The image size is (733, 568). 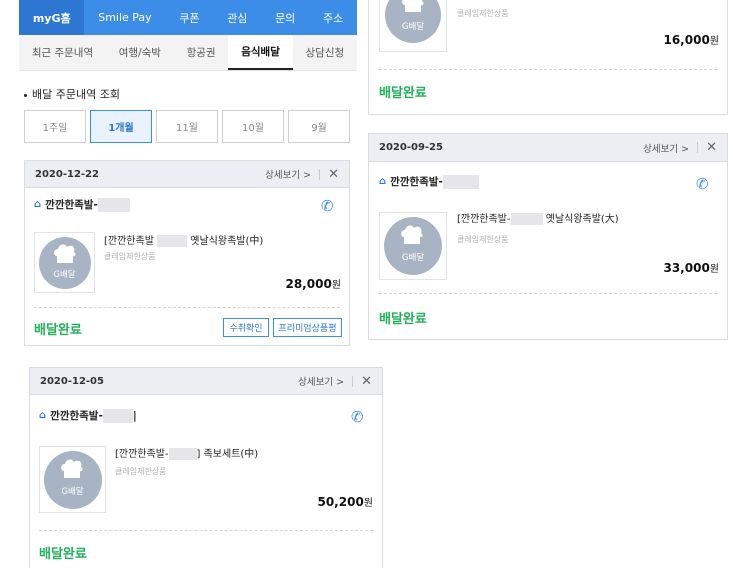 I want to click on nav-tab-smile-pay: Smile Pay, so click(x=124, y=17).